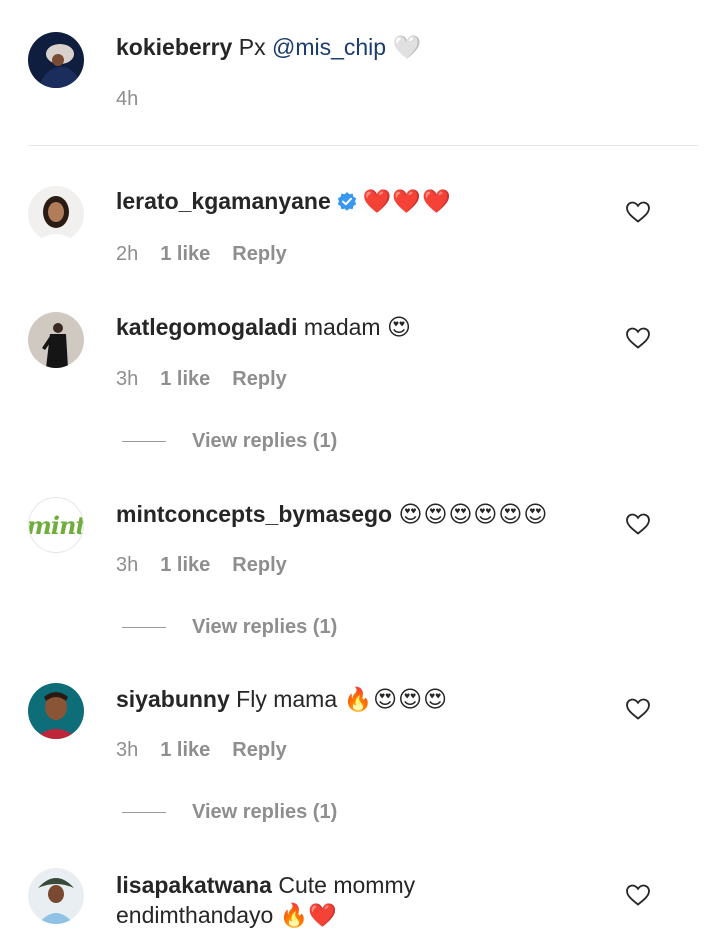  Describe the element at coordinates (407, 201) in the screenshot. I see `emoji: ❤️❤️❤️` at that location.